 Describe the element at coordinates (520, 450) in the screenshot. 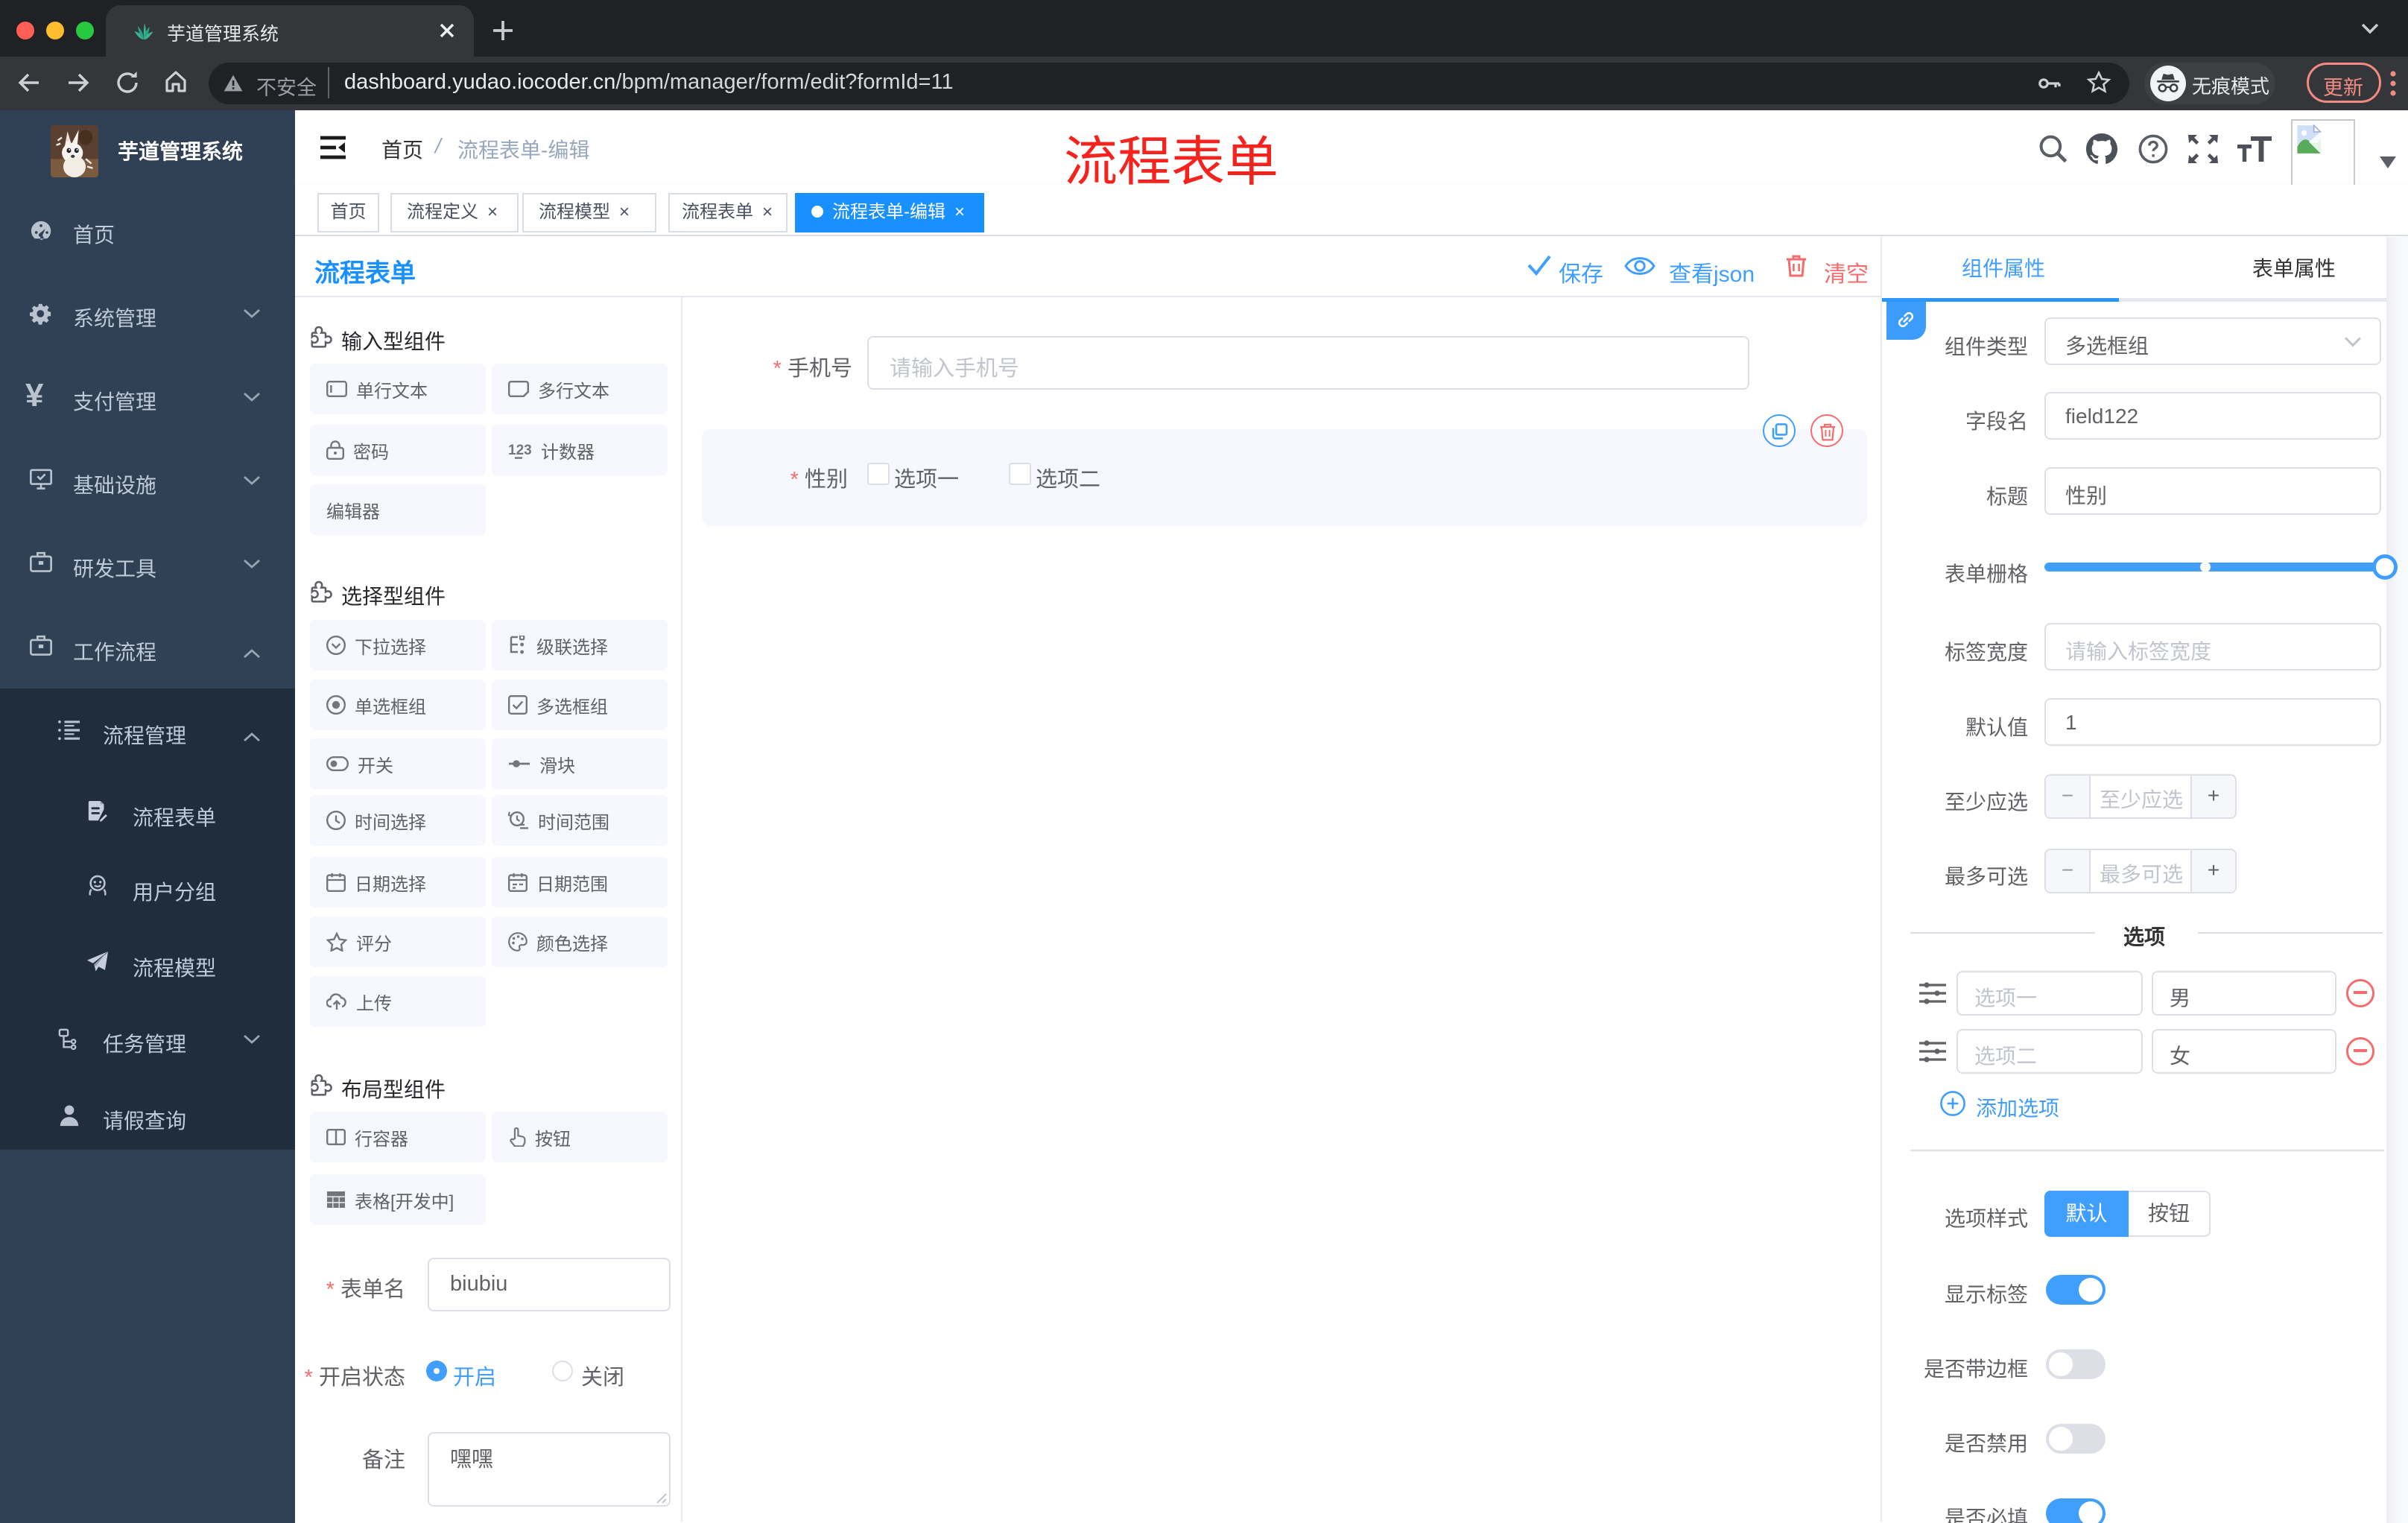

I see `svg-text: 123` at that location.